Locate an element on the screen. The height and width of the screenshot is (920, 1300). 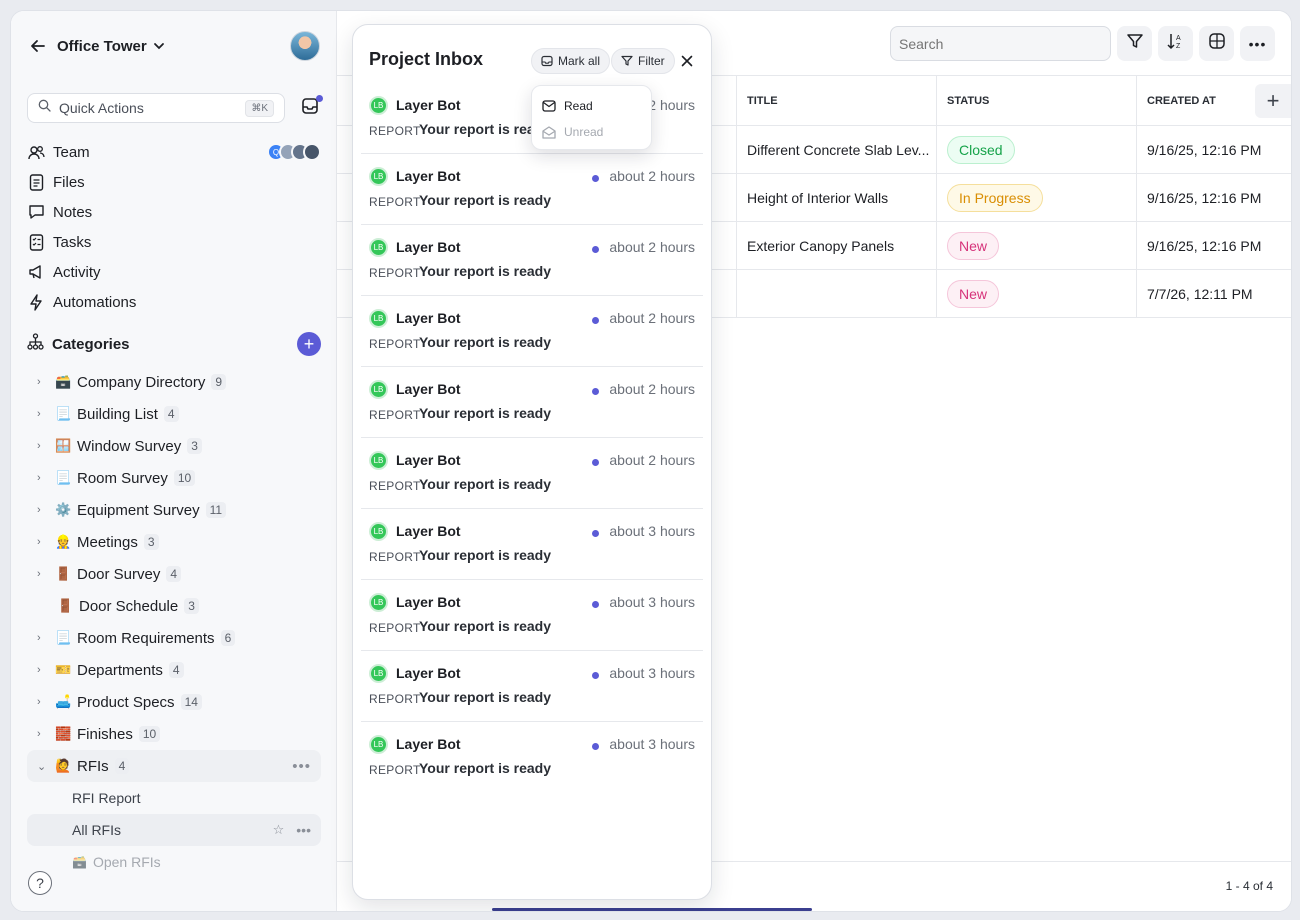
rfi-report-view: RFI Report is located at coordinates (174, 798).